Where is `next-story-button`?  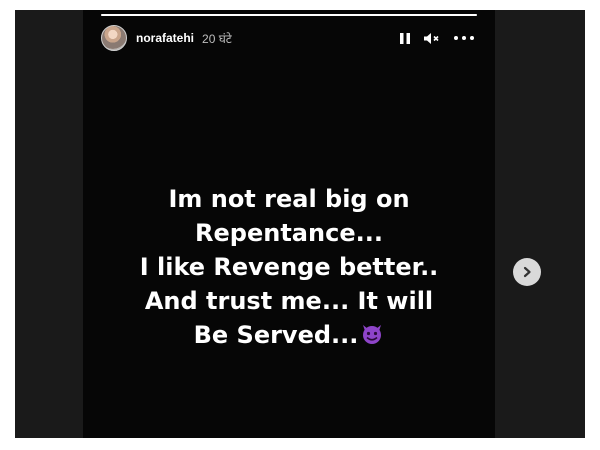 next-story-button is located at coordinates (527, 272).